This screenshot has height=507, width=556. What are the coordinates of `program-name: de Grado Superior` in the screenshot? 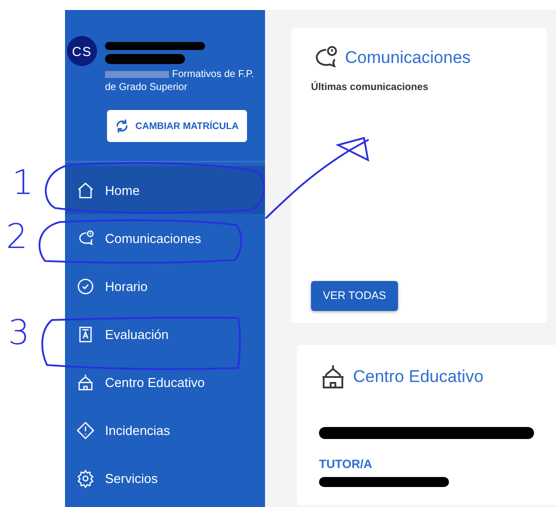 It's located at (146, 87).